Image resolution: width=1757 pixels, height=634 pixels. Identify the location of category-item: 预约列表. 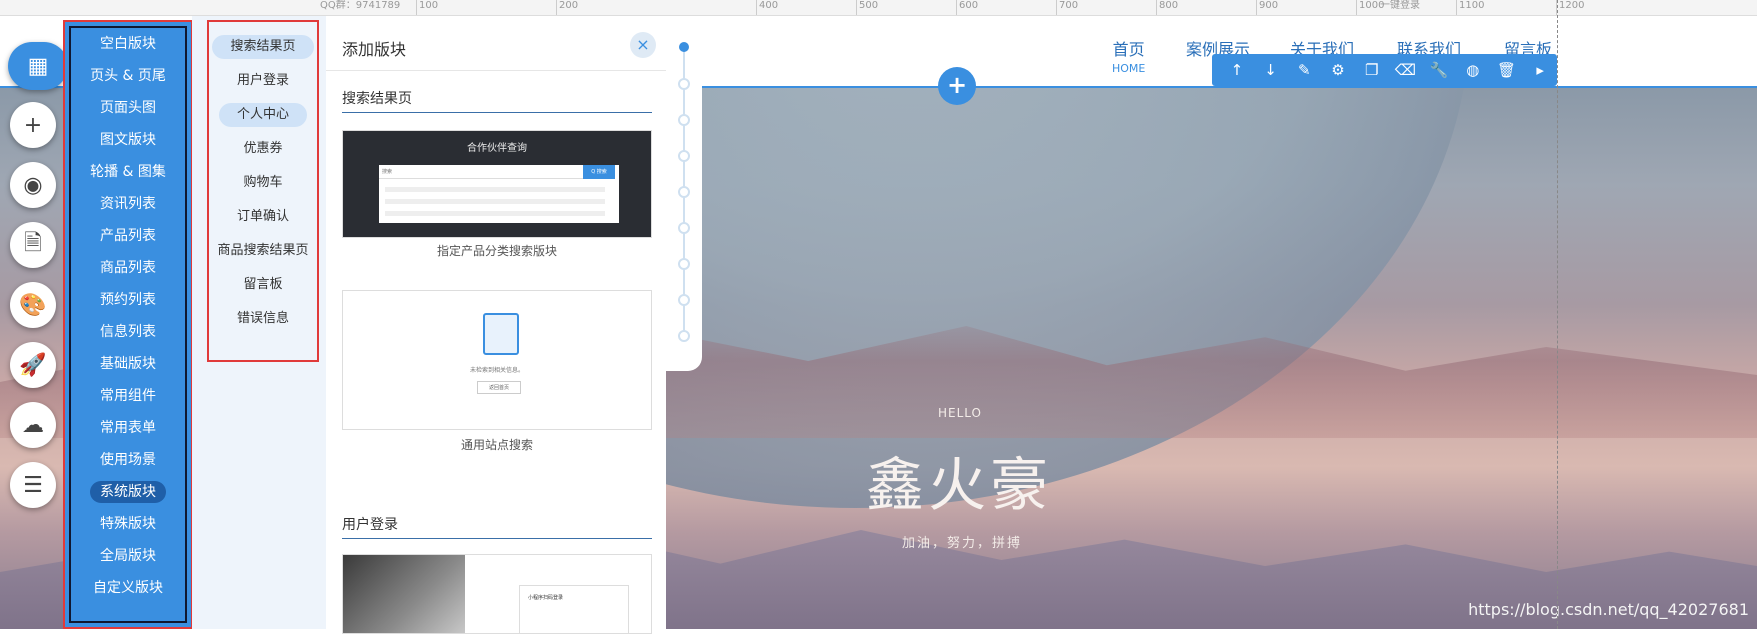
(128, 300).